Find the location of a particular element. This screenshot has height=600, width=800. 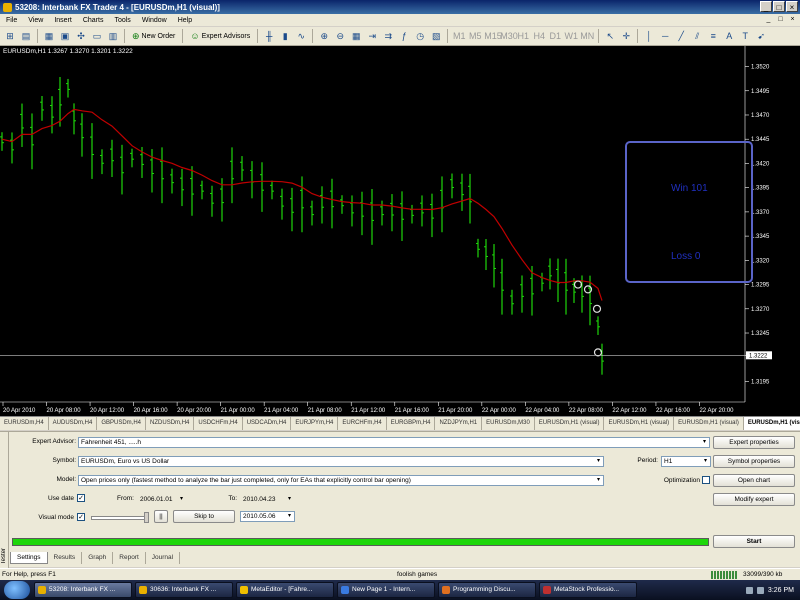

slider-thumb is located at coordinates (146, 517).